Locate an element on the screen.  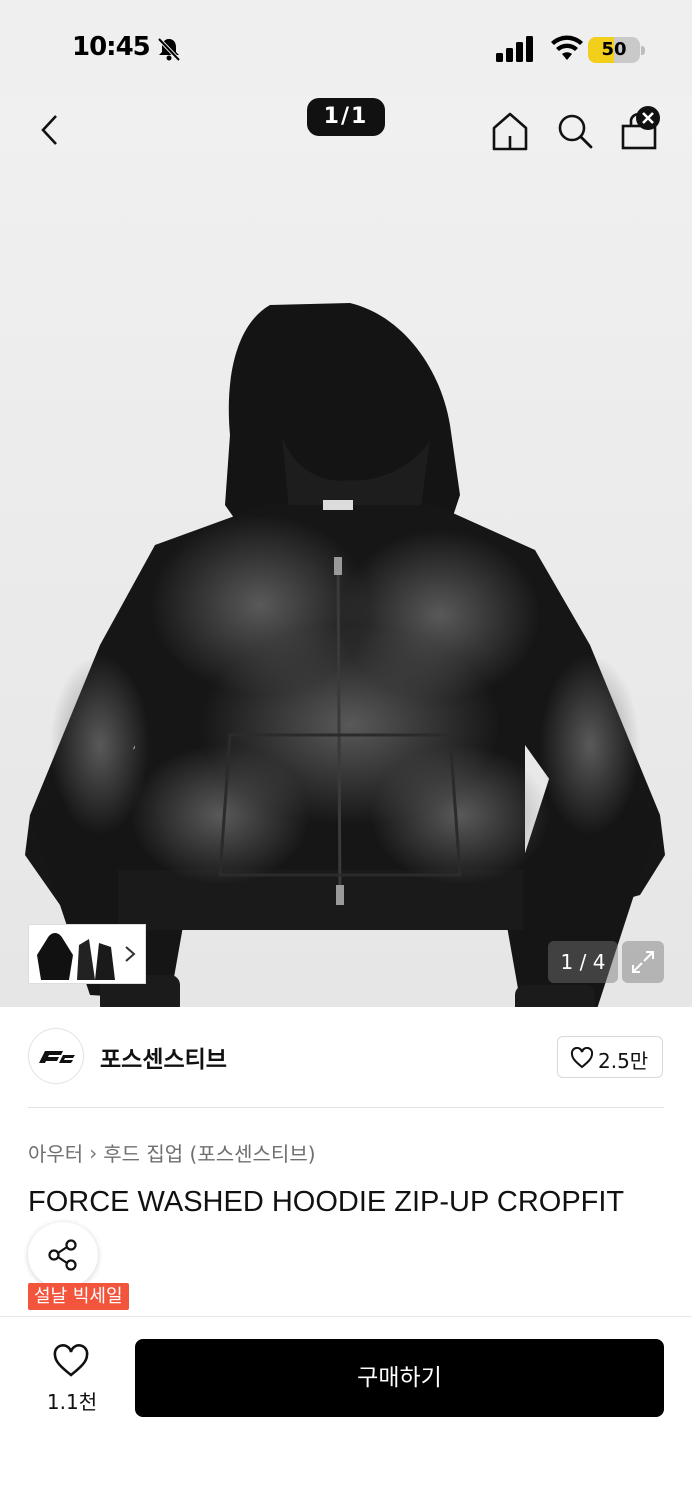
wishlist-count: 1.1천 is located at coordinates (72, 1402).